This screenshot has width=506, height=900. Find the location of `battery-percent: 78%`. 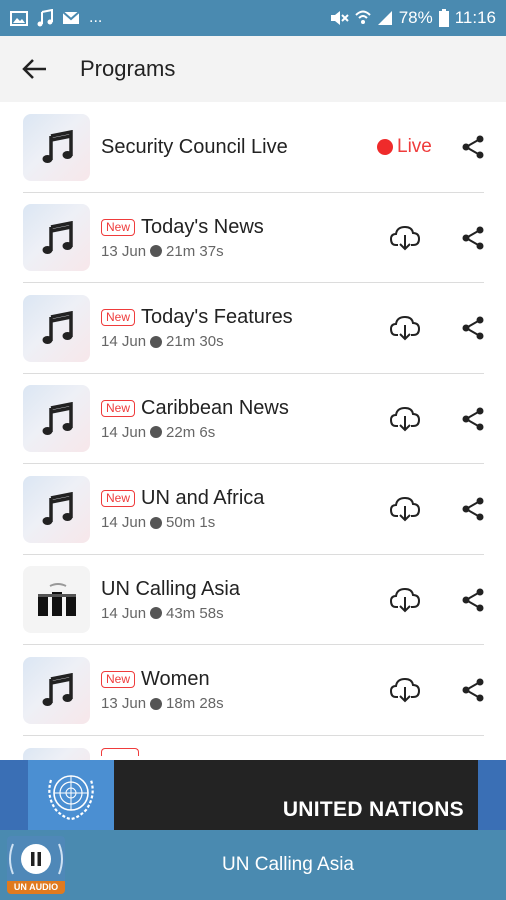

battery-percent: 78% is located at coordinates (415, 17).